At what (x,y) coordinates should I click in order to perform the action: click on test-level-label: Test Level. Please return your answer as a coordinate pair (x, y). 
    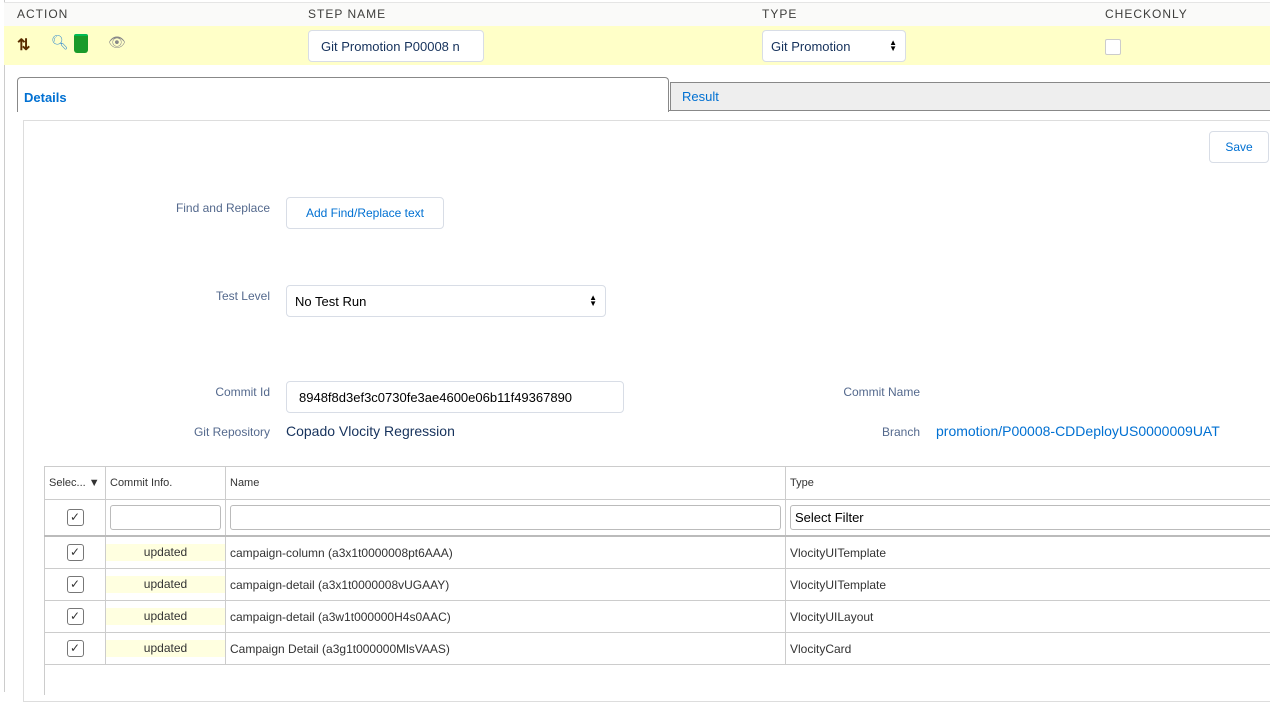
    Looking at the image, I should click on (185, 296).